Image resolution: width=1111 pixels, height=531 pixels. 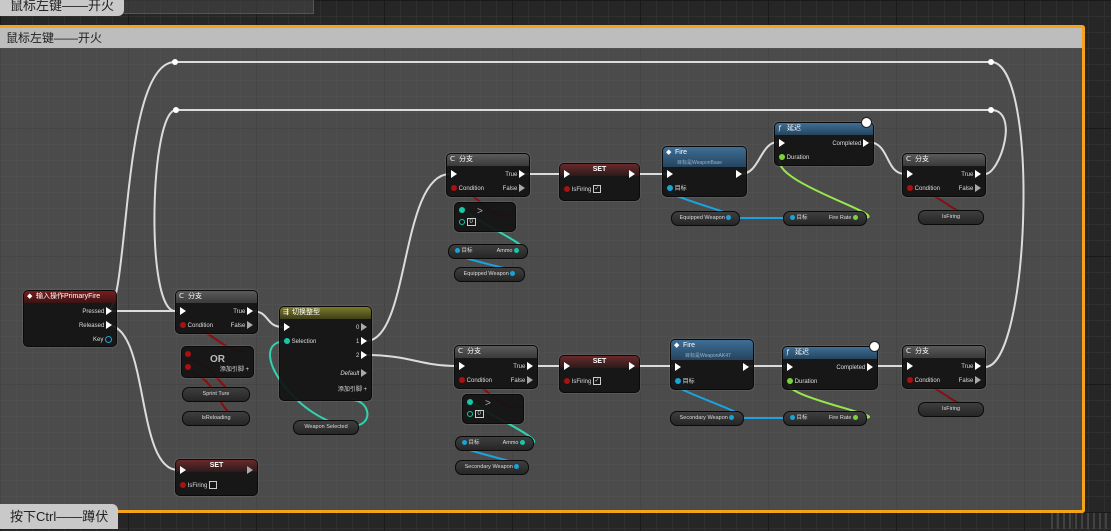 What do you see at coordinates (944, 175) in the screenshot?
I see `upper-branch2-node: ᑕ 分支 True Condition False` at bounding box center [944, 175].